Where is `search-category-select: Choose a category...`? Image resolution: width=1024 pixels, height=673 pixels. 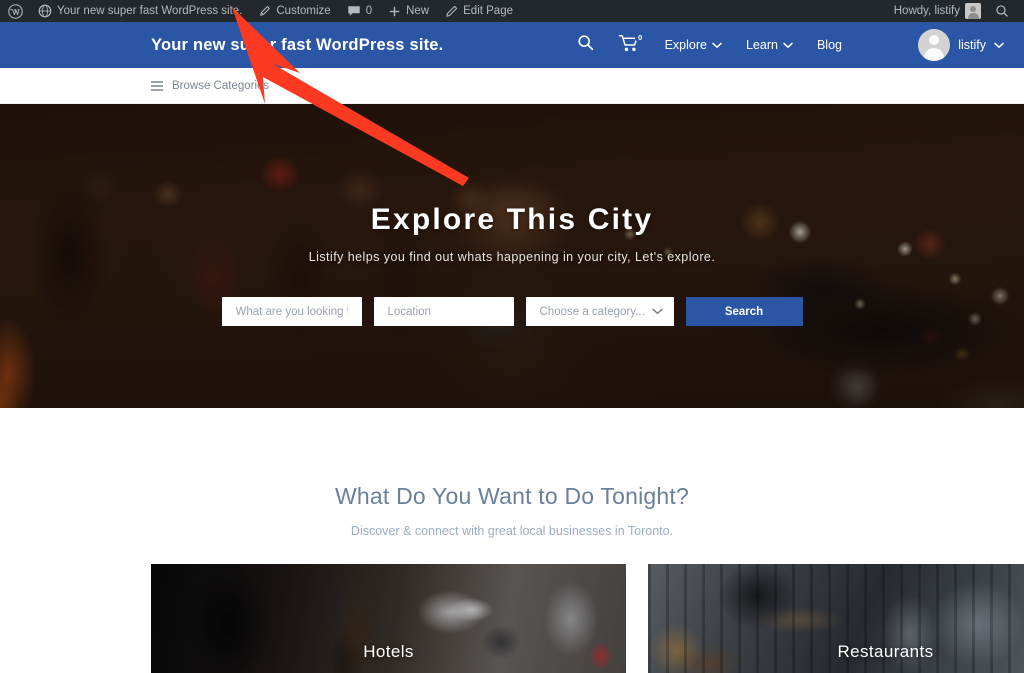
search-category-select: Choose a category... is located at coordinates (599, 311).